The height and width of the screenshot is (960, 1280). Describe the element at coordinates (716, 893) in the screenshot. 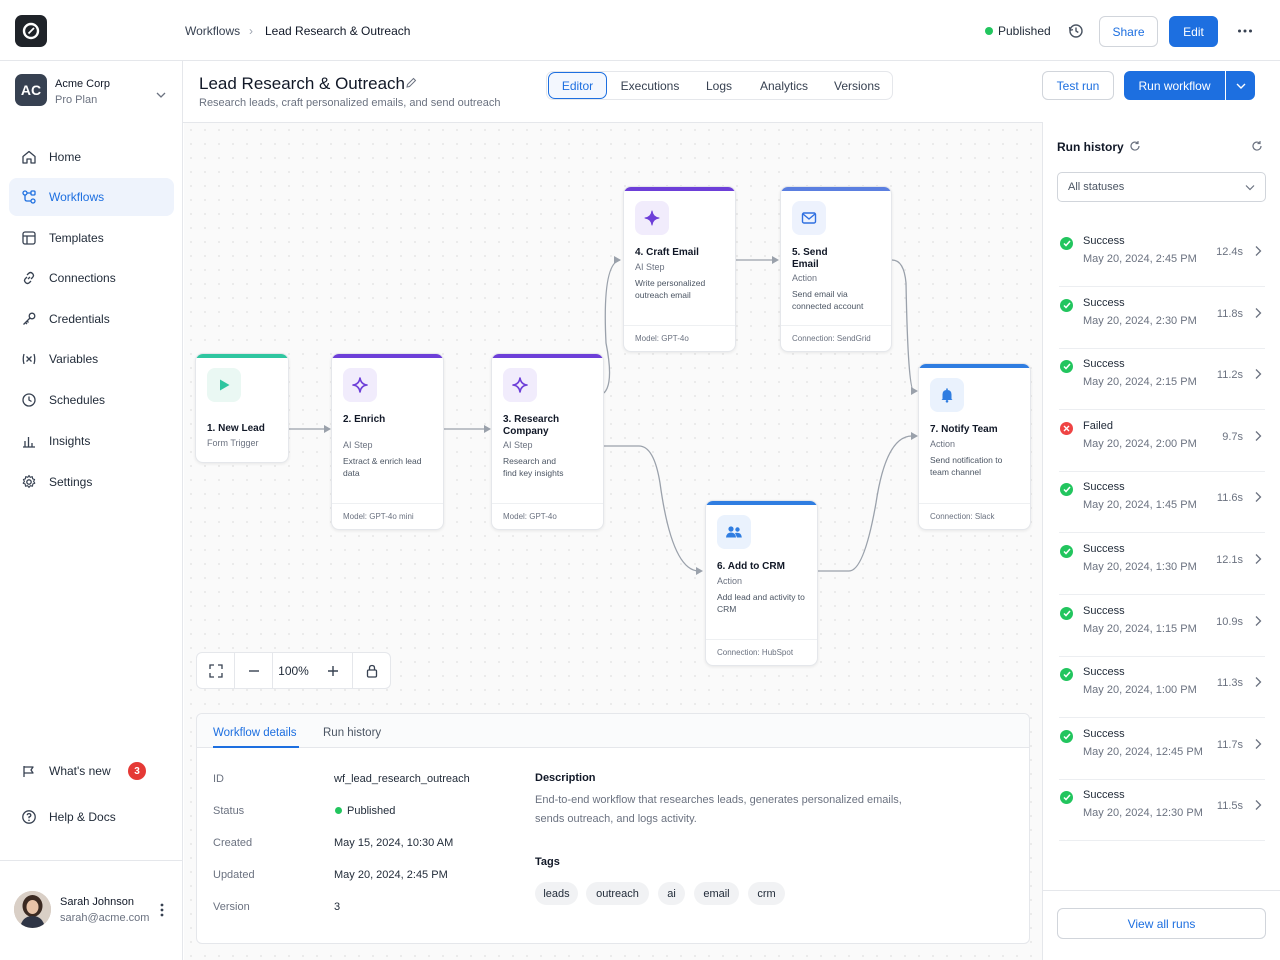

I see `tag-chip: email` at that location.